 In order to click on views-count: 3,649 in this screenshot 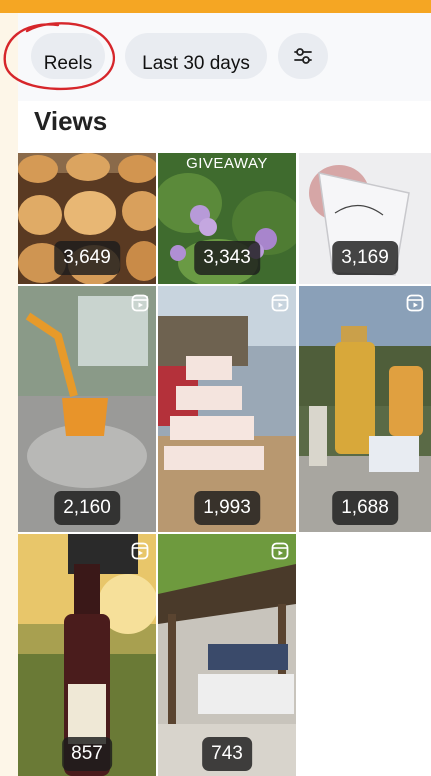, I will do `click(87, 257)`.